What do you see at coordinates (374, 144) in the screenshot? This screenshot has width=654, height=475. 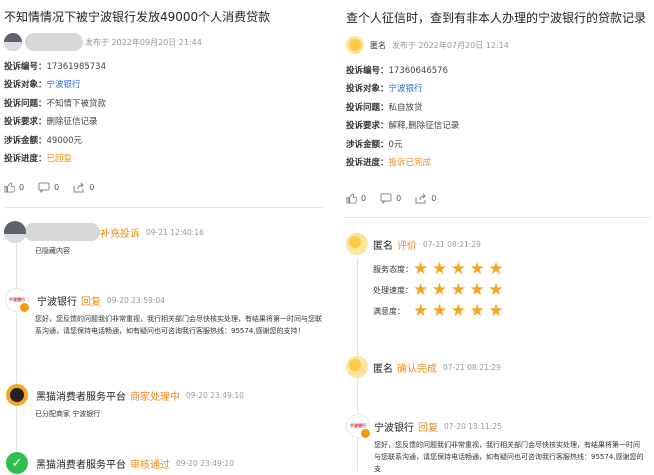 I see `field-row: 涉诉金额：0元` at bounding box center [374, 144].